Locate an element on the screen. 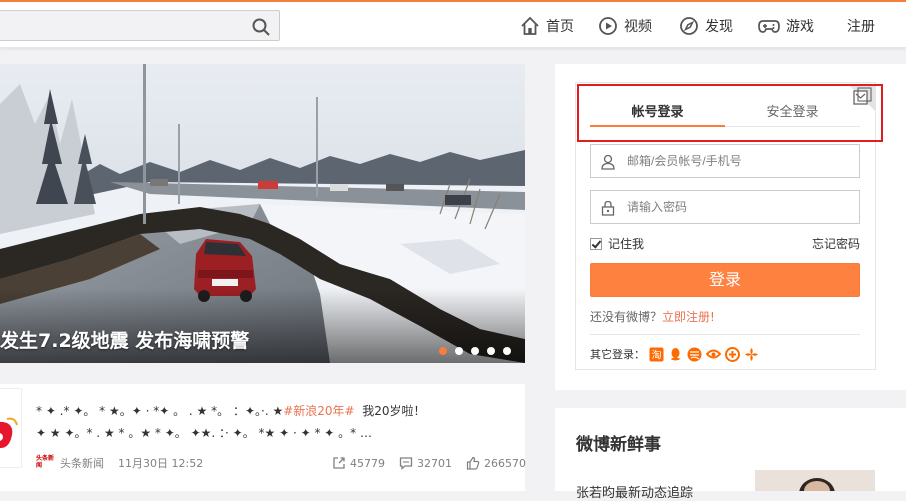 The width and height of the screenshot is (906, 501). repost-button: 45779 is located at coordinates (358, 463).